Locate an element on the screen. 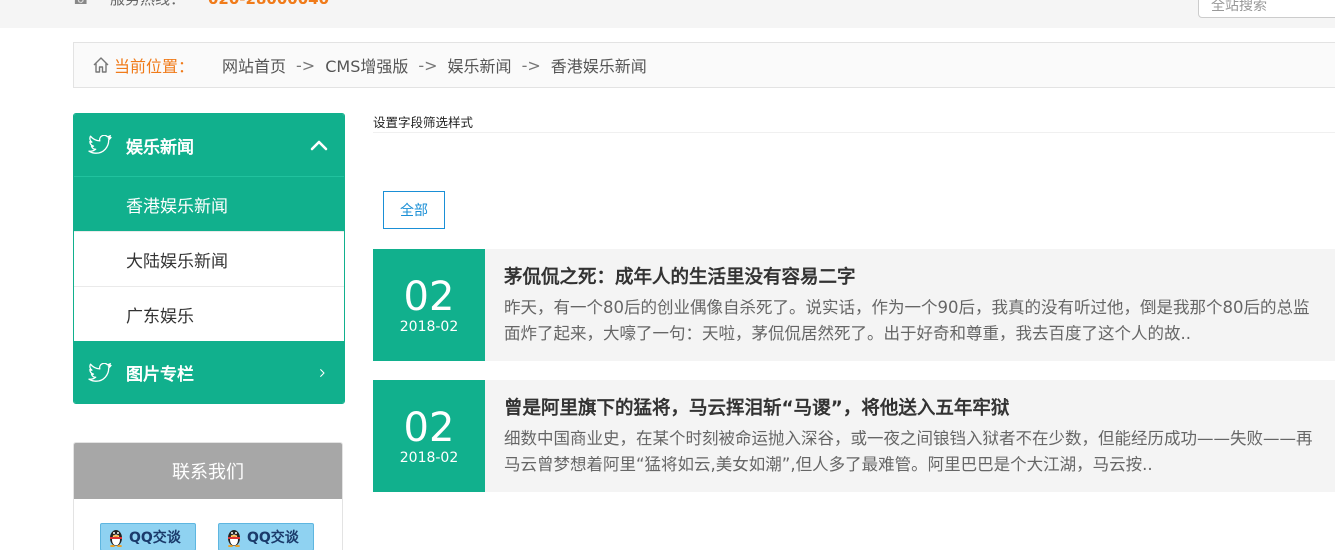 The image size is (1335, 550). breadcrumb-hk-link: 香港娱乐新闻 is located at coordinates (599, 65).